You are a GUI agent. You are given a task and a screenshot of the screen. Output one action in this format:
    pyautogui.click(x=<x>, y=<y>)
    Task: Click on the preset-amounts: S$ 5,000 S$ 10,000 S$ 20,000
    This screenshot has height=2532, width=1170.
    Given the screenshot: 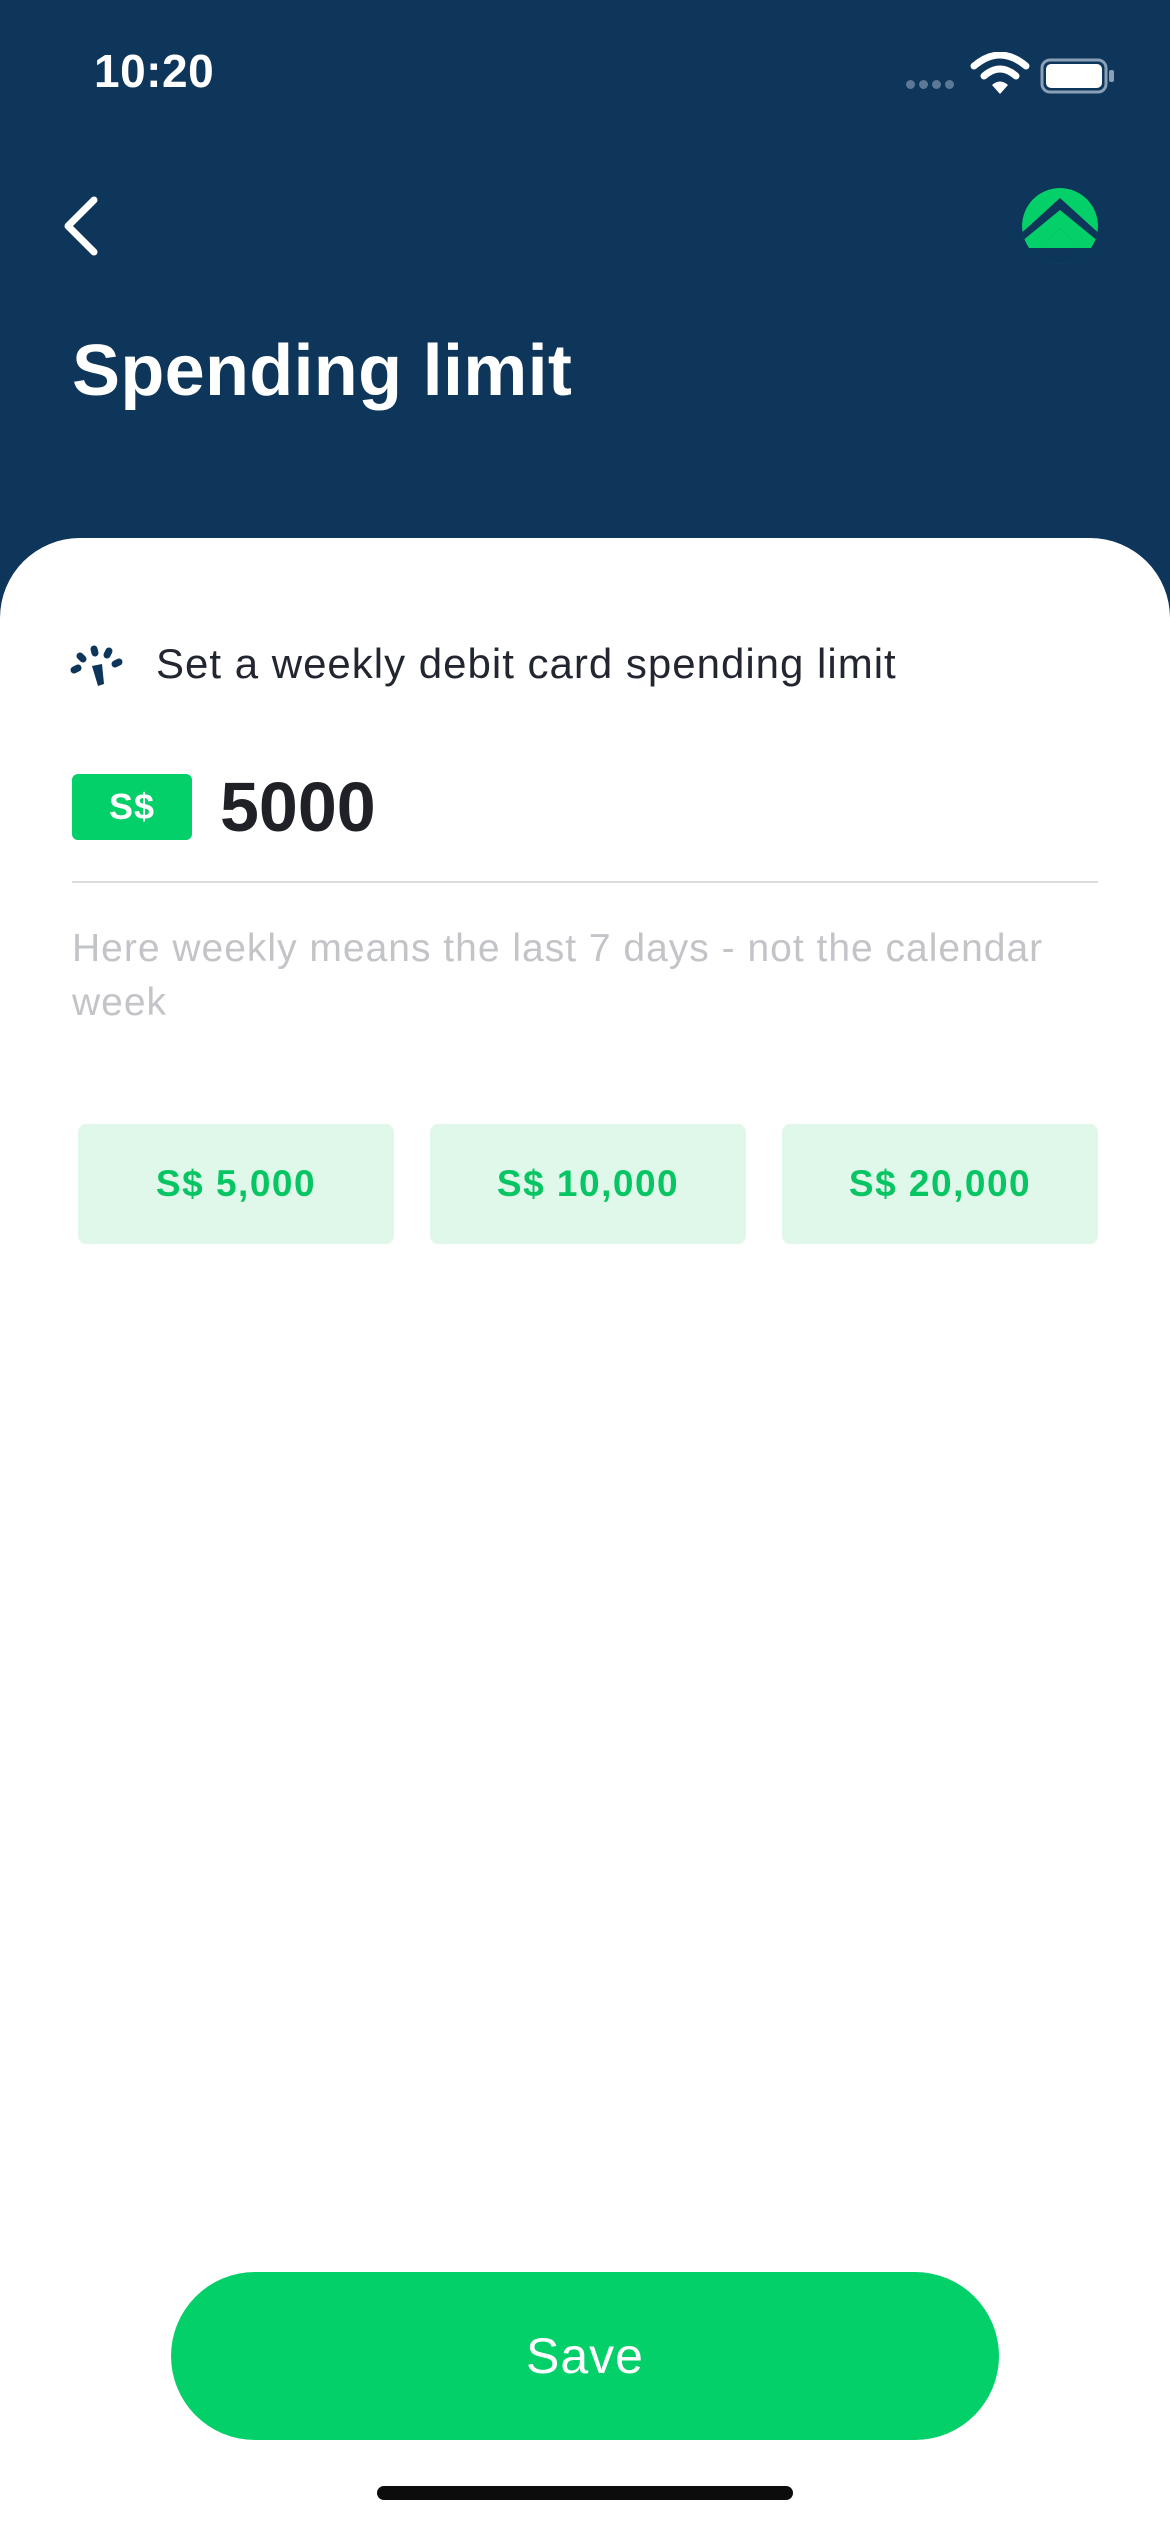 What is the action you would take?
    pyautogui.click(x=585, y=1184)
    